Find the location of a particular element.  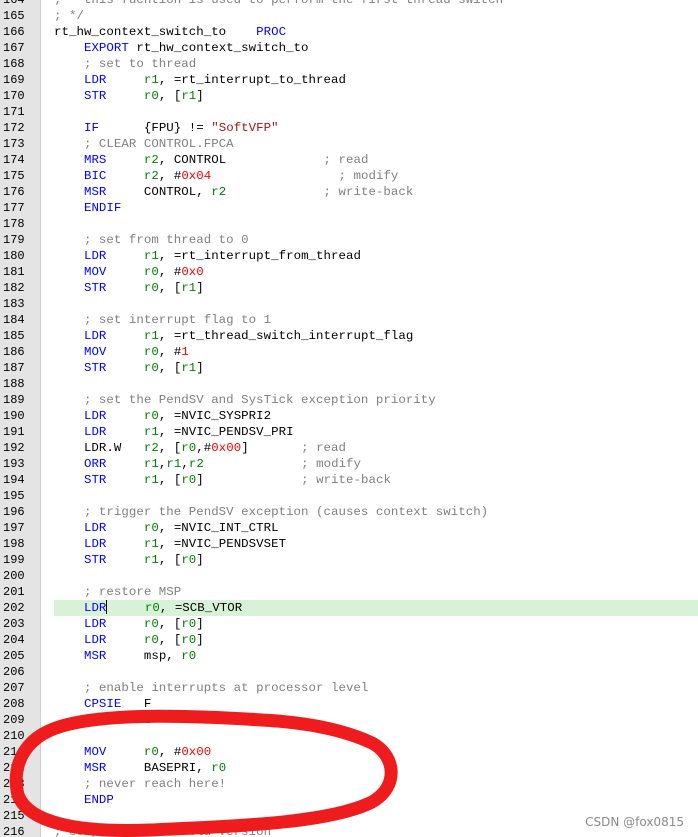

code-line: 175 BIC r2, #0x04 ; modify is located at coordinates (349, 176).